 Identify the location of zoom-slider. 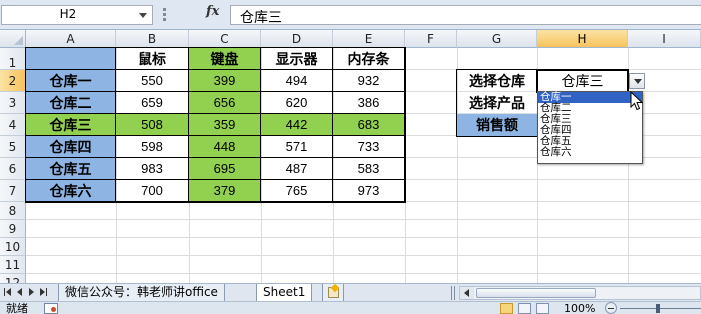
(660, 308).